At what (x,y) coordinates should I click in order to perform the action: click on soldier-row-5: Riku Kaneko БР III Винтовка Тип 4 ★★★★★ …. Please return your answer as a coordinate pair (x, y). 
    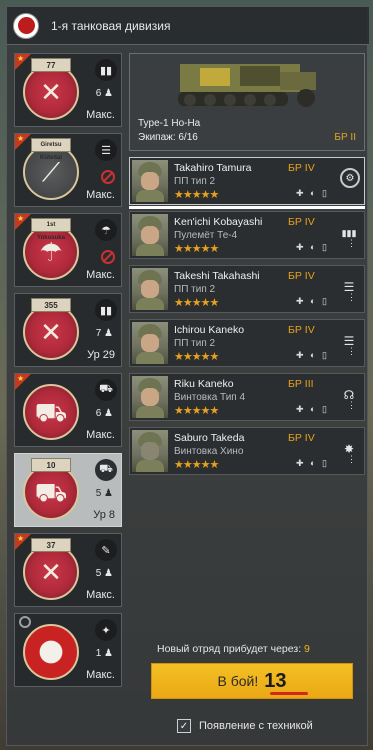
    Looking at the image, I should click on (247, 397).